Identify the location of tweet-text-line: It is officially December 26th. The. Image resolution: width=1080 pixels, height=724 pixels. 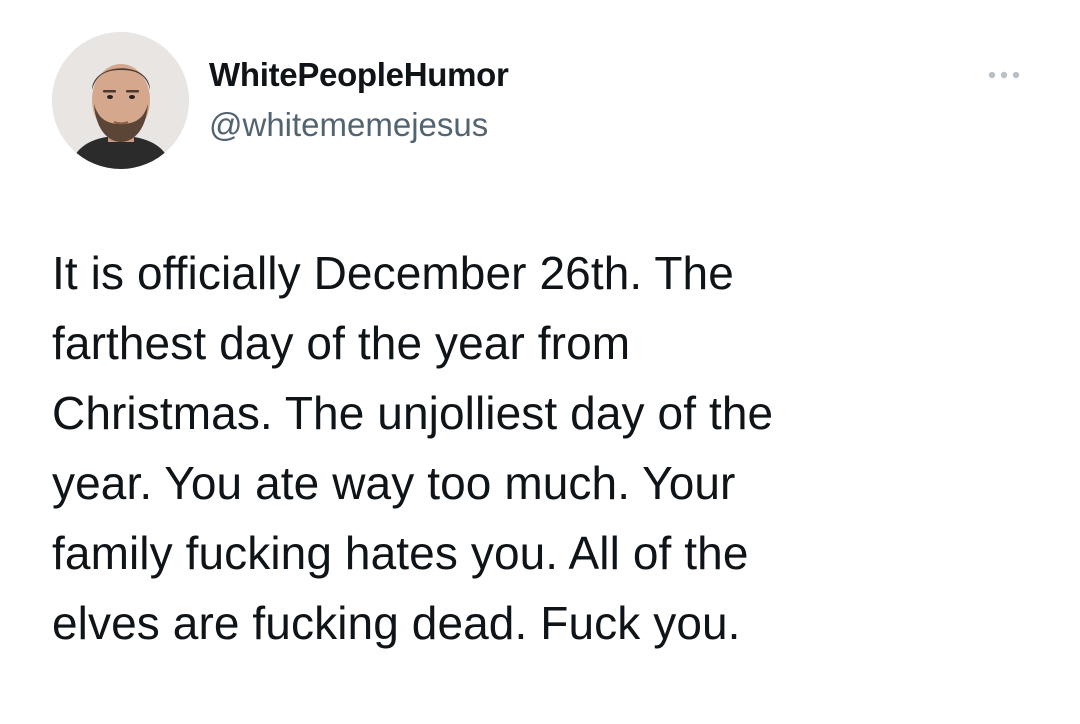
(393, 273).